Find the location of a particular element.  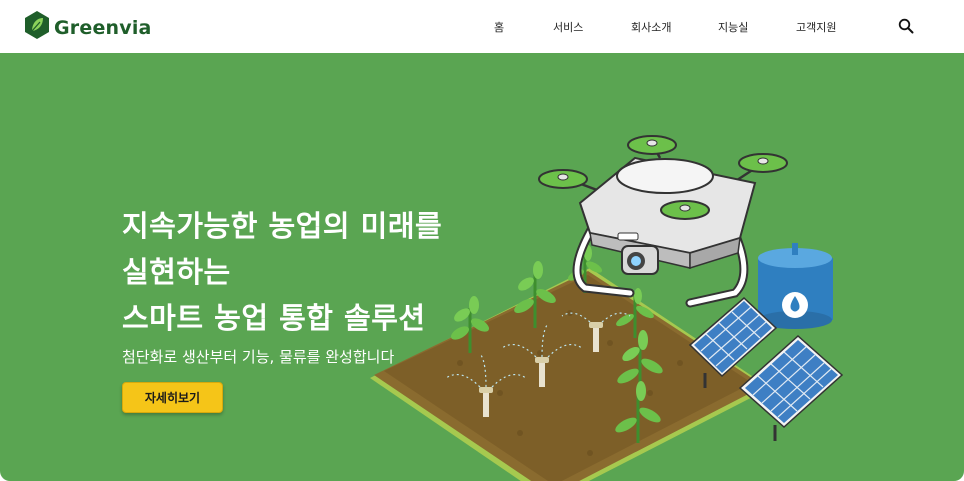

nav-support: 고객지원 is located at coordinates (816, 27).